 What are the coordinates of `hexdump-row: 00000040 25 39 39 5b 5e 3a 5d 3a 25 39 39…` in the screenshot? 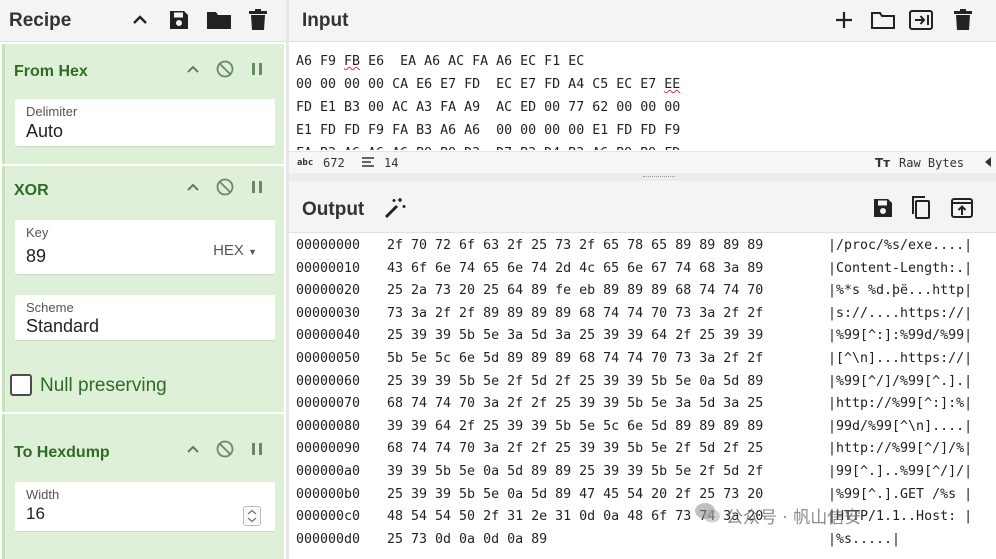 It's located at (646, 337).